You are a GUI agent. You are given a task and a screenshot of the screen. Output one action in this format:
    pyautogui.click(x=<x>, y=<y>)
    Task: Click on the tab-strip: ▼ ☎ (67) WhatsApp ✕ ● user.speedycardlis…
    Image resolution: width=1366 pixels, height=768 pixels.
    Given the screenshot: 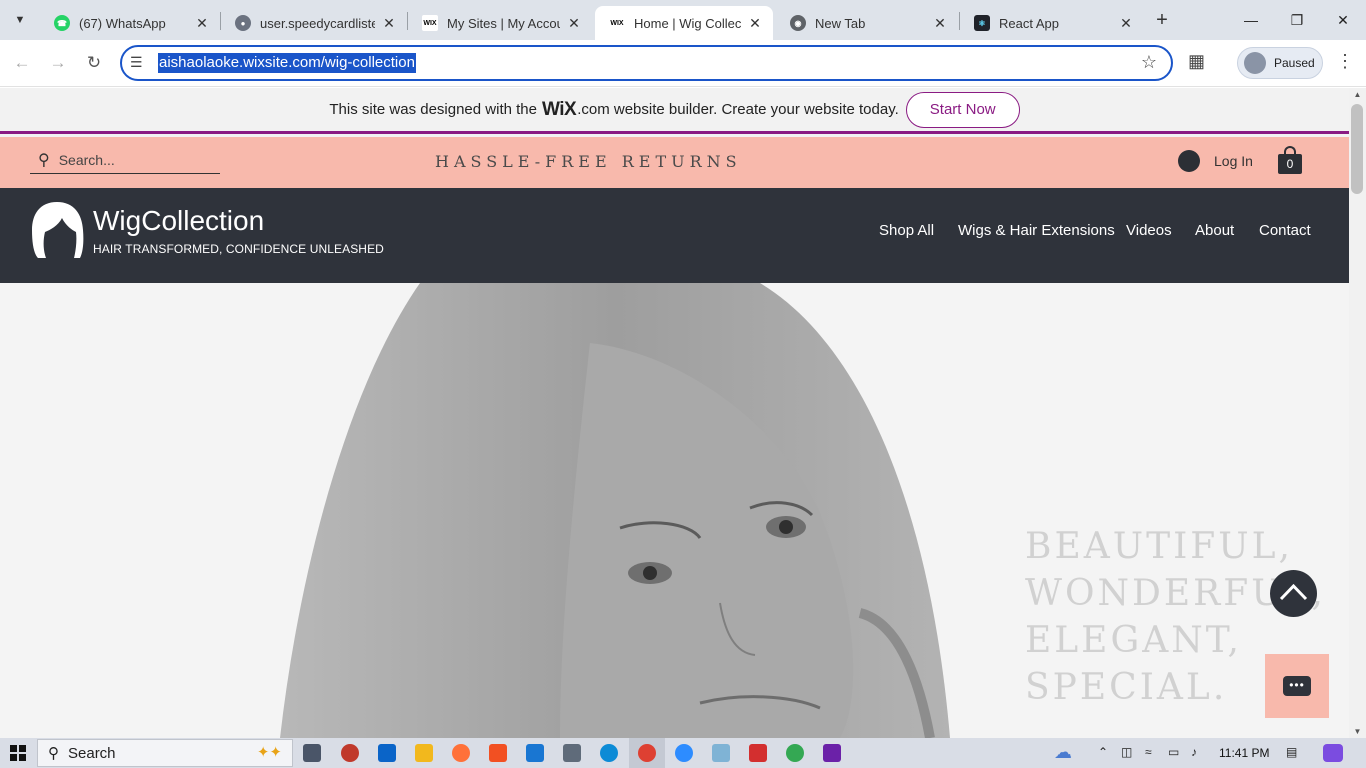 What is the action you would take?
    pyautogui.click(x=683, y=20)
    